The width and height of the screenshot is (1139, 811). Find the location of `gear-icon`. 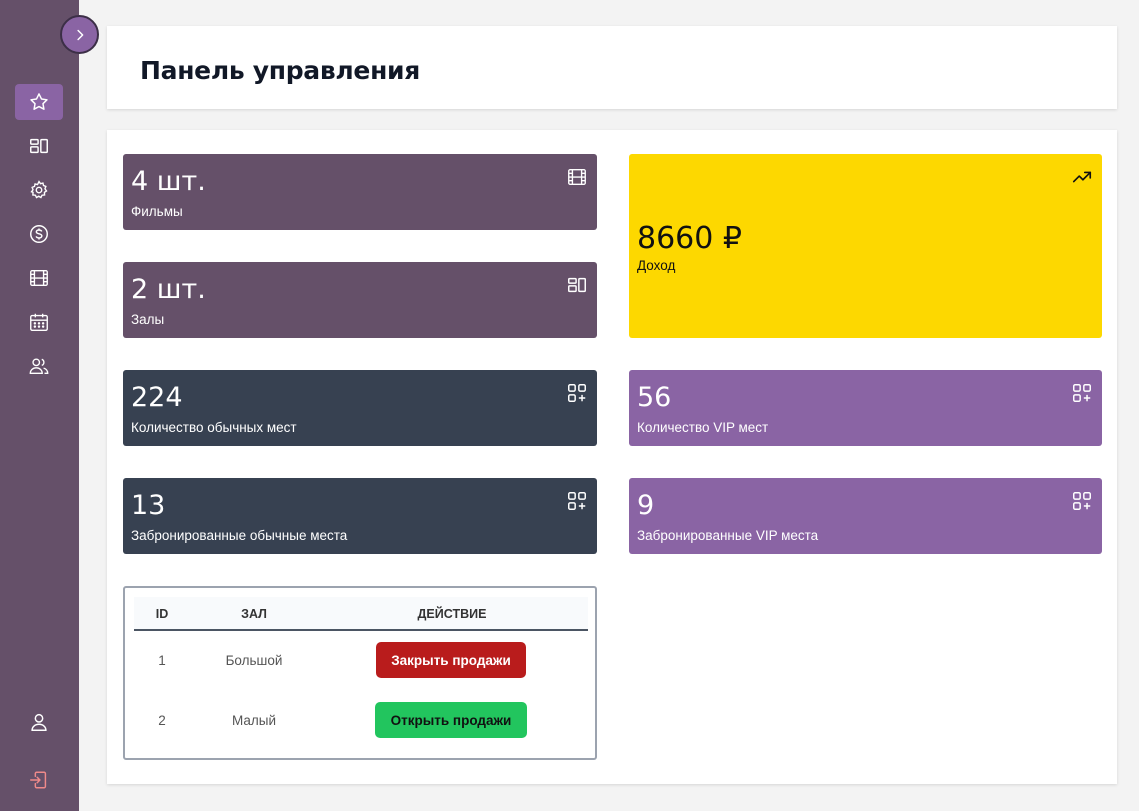

gear-icon is located at coordinates (39, 189).